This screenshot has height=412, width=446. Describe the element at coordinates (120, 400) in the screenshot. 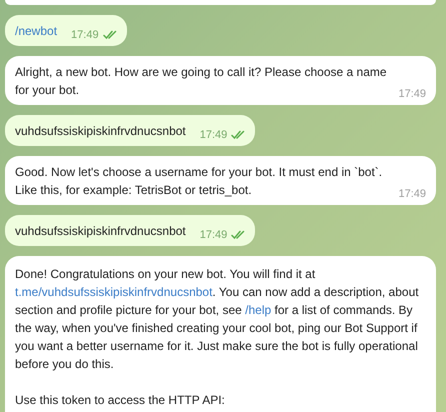

I see `message-text: Use this token to access the HTTP API:` at that location.